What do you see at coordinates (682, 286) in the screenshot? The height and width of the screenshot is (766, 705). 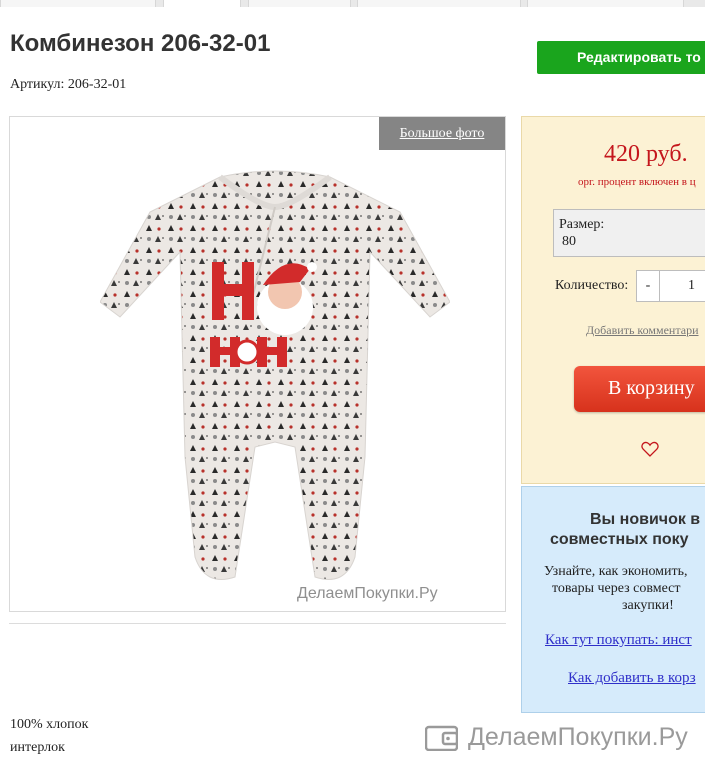 I see `quantity-input: 1` at bounding box center [682, 286].